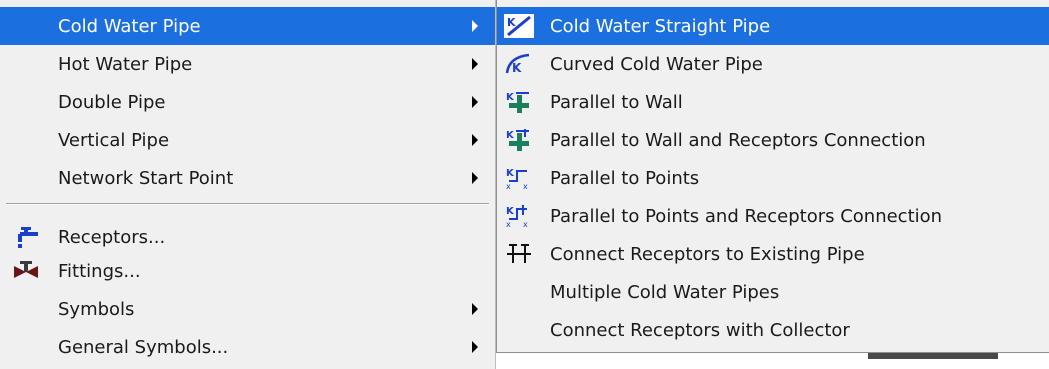 The image size is (1049, 369). What do you see at coordinates (247, 178) in the screenshot?
I see `menu-item-network-start-point: Network Start Point` at bounding box center [247, 178].